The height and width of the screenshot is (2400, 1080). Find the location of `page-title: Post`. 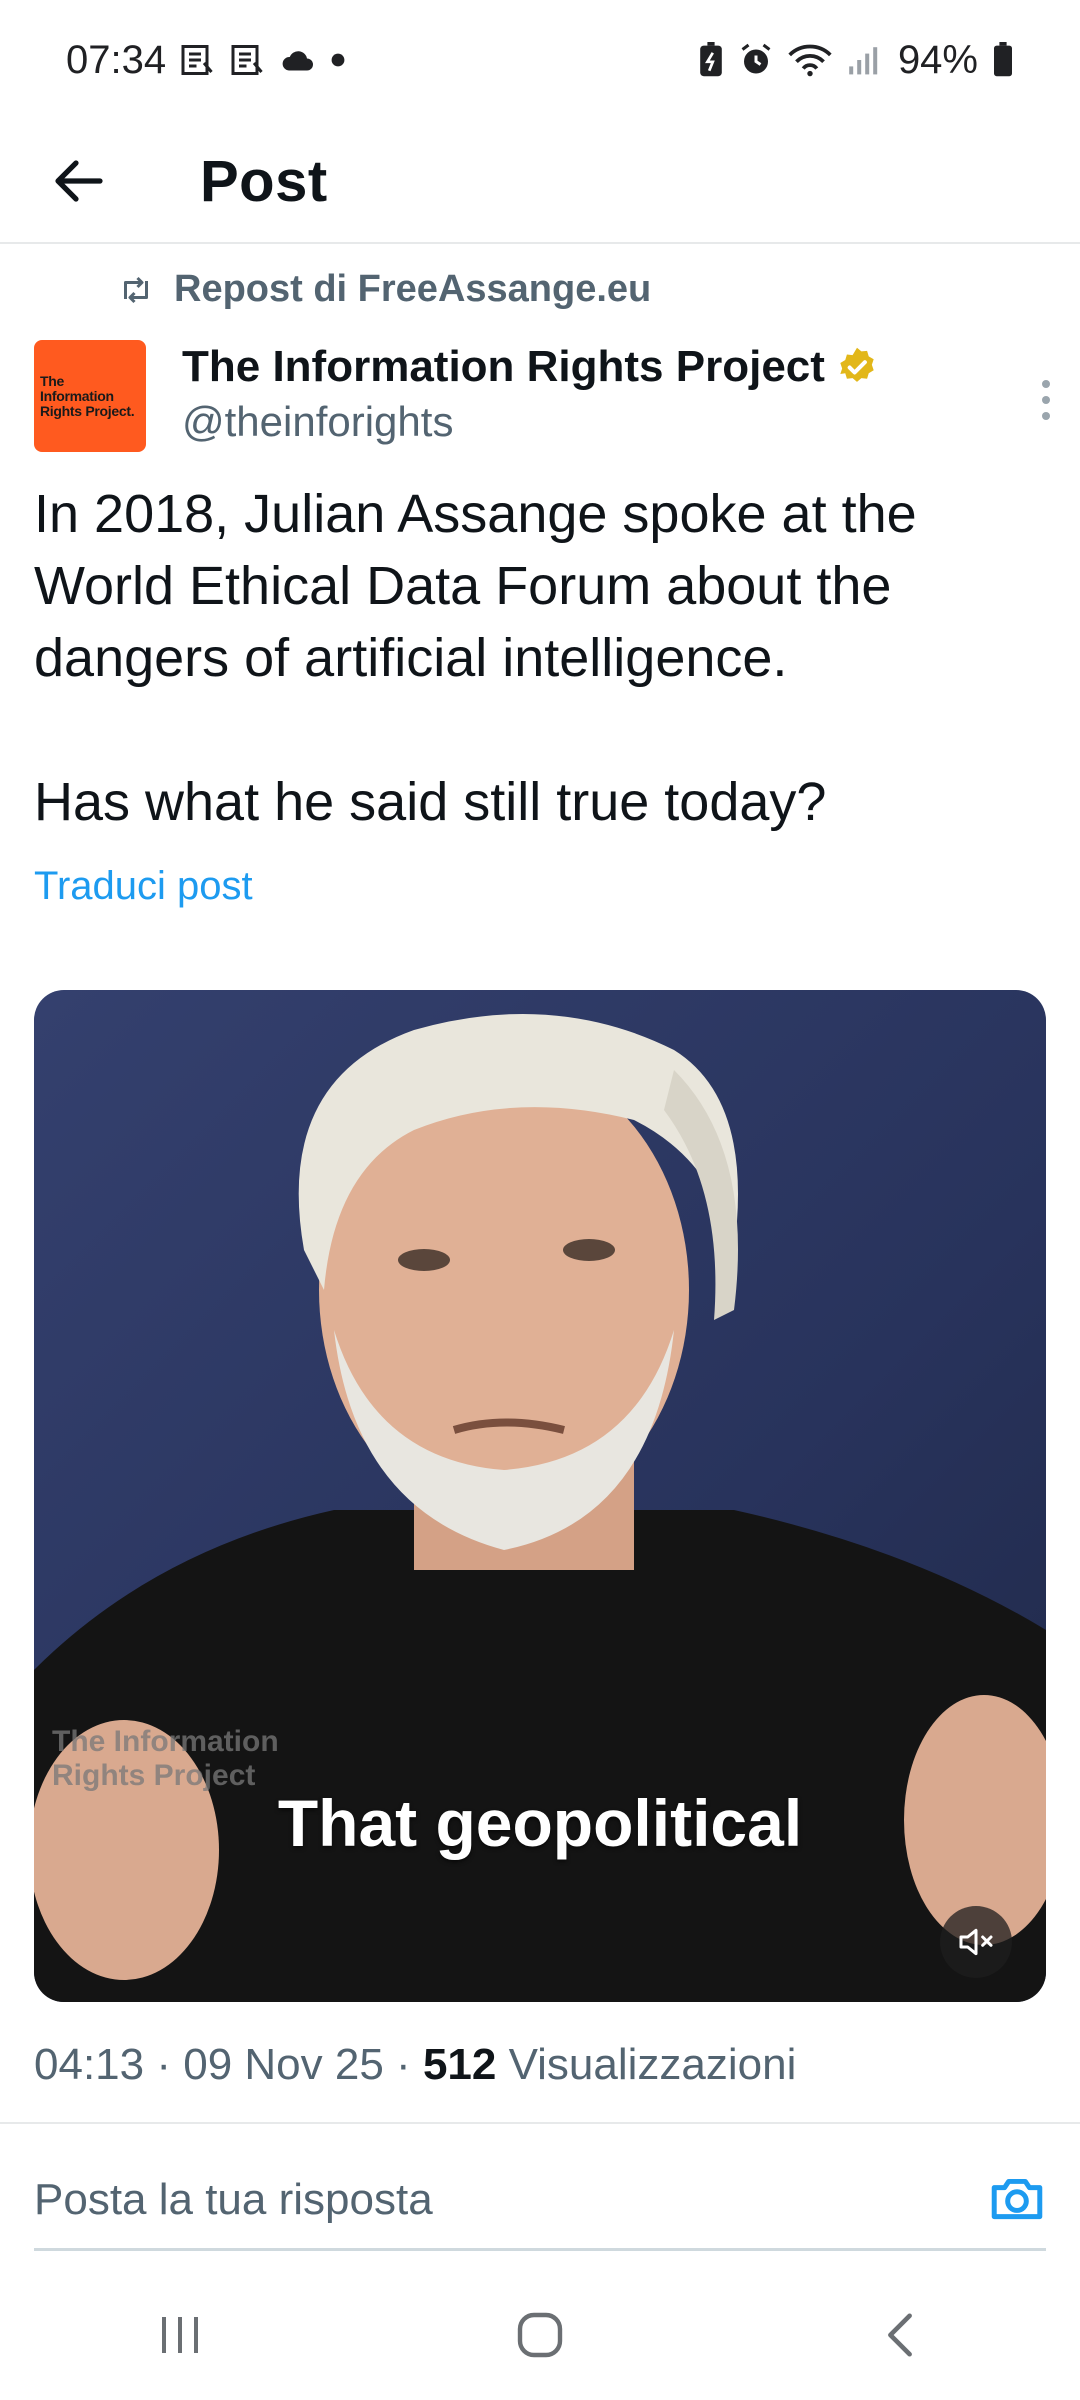

page-title: Post is located at coordinates (264, 181).